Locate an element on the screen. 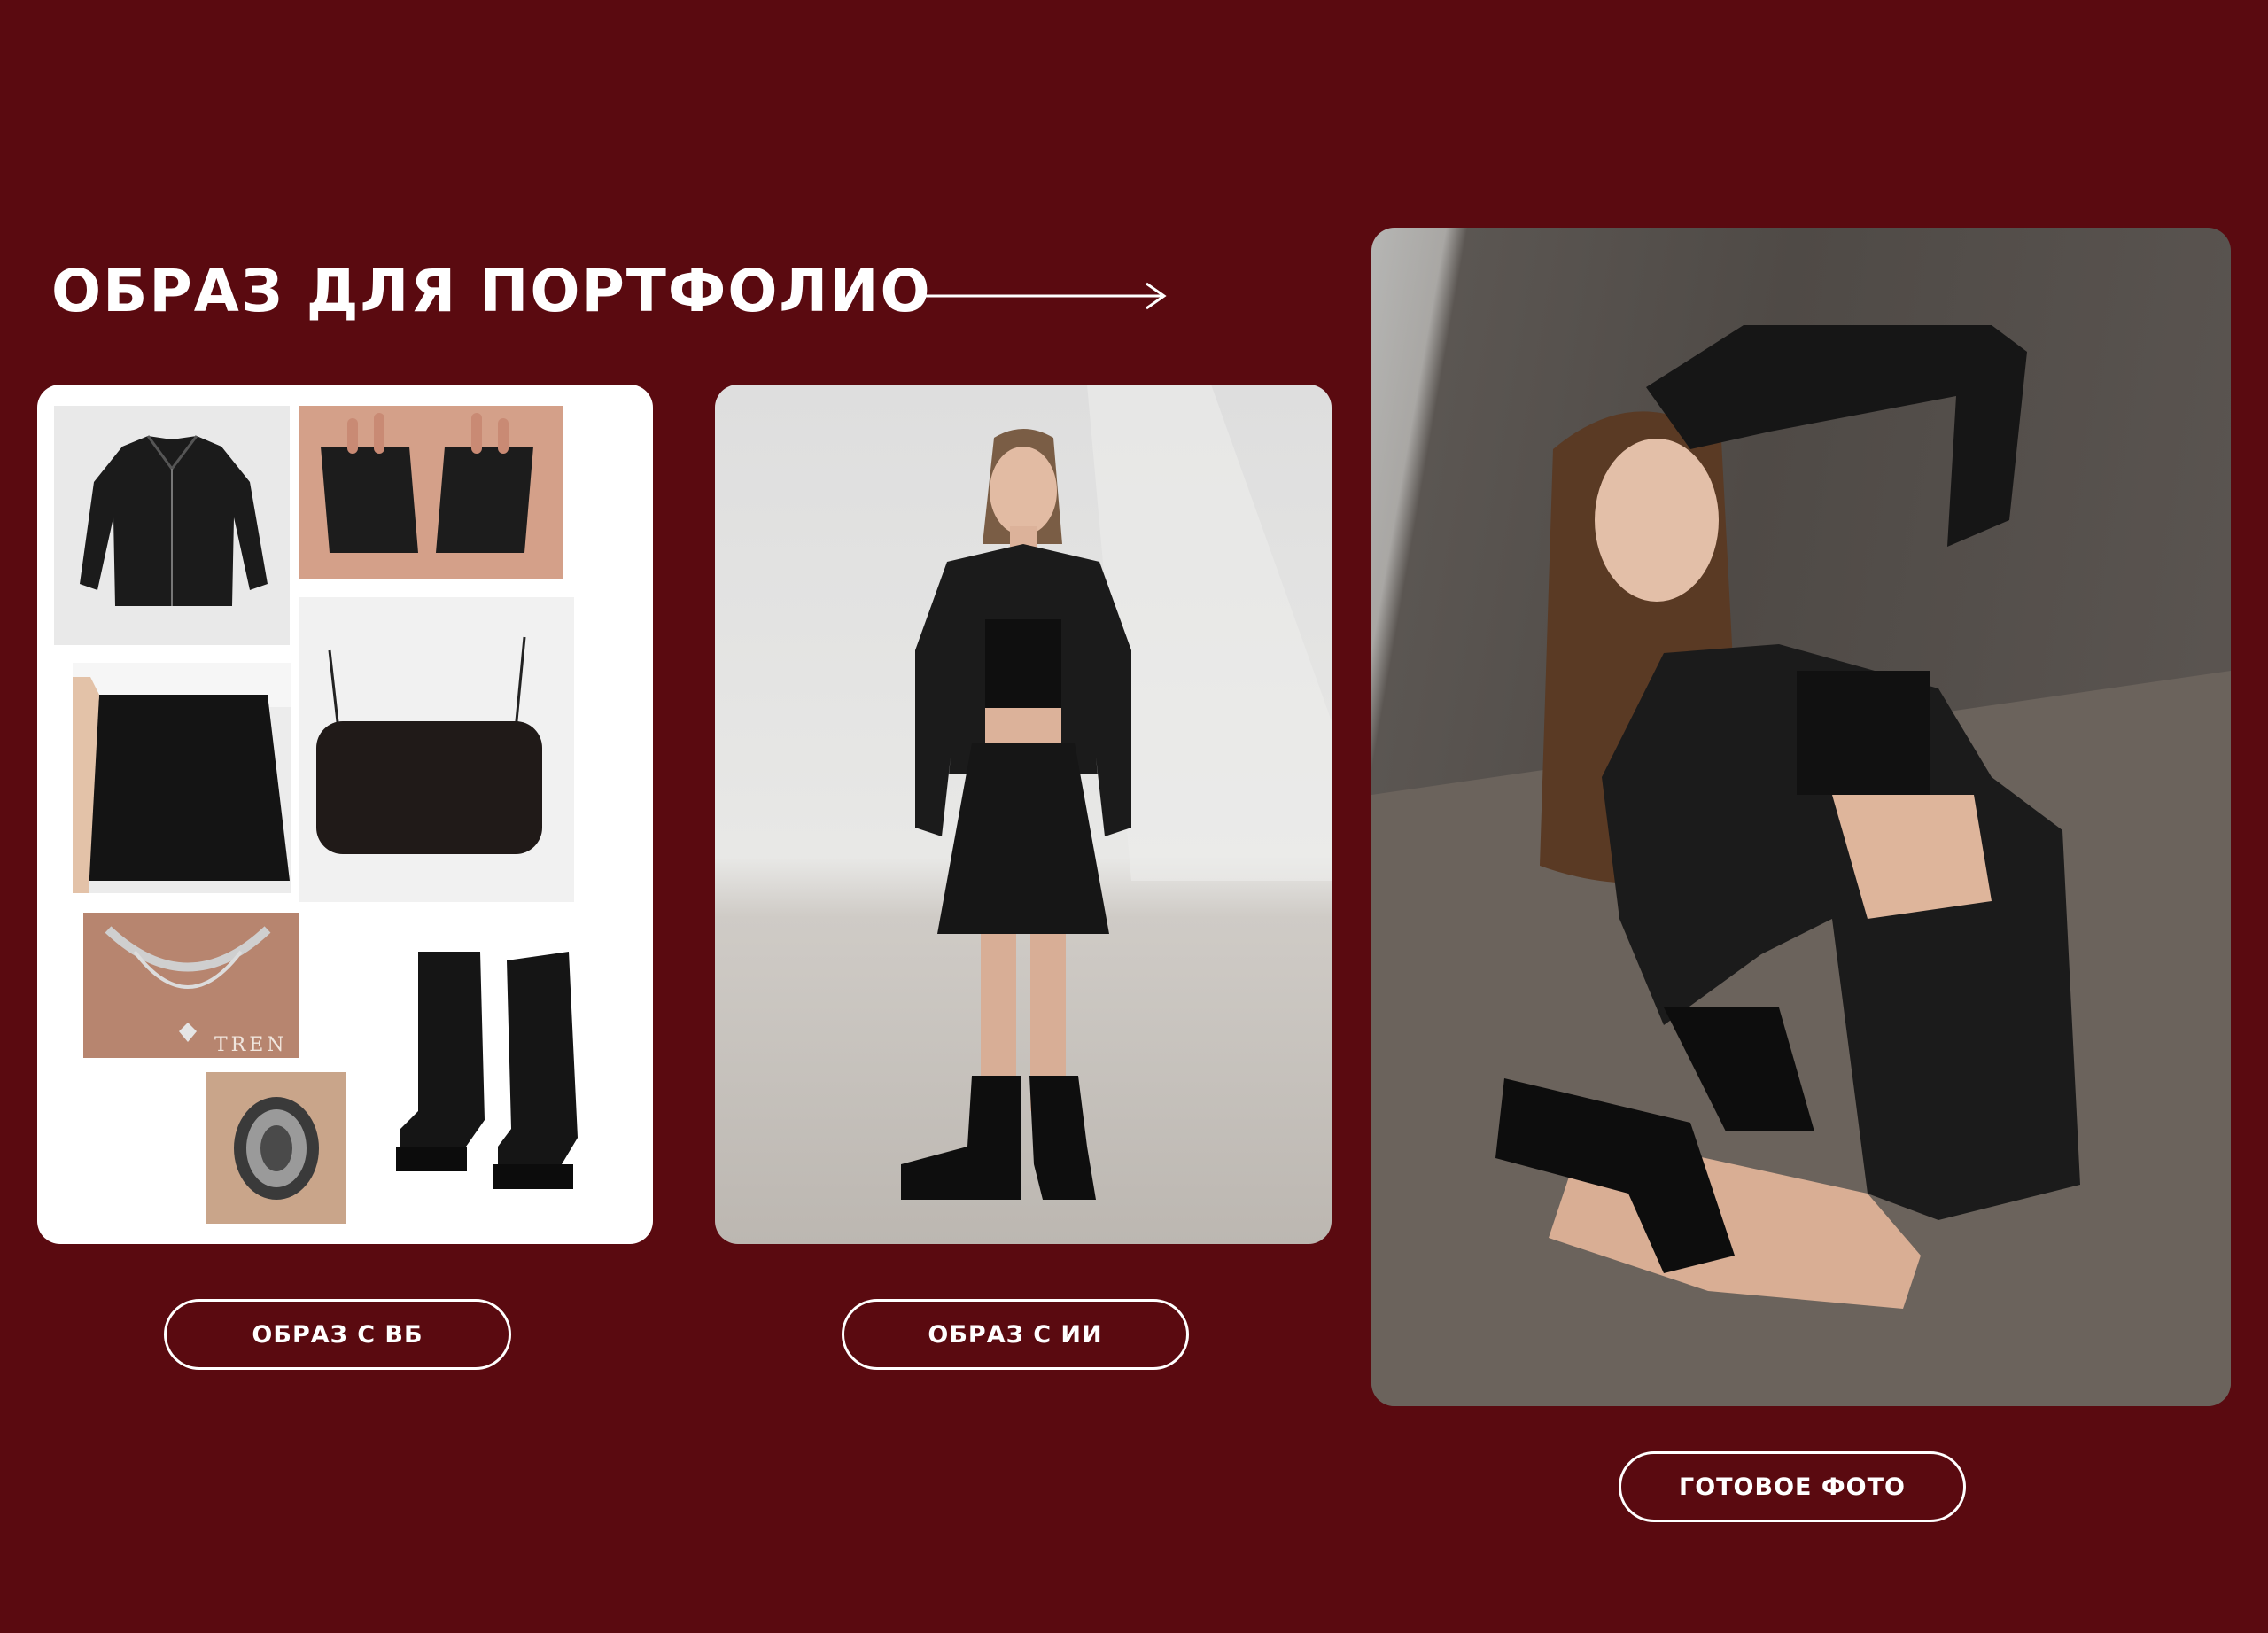  page-title: ОБРАЗ ДЛЯ ПОРТФОЛИО is located at coordinates (491, 291).